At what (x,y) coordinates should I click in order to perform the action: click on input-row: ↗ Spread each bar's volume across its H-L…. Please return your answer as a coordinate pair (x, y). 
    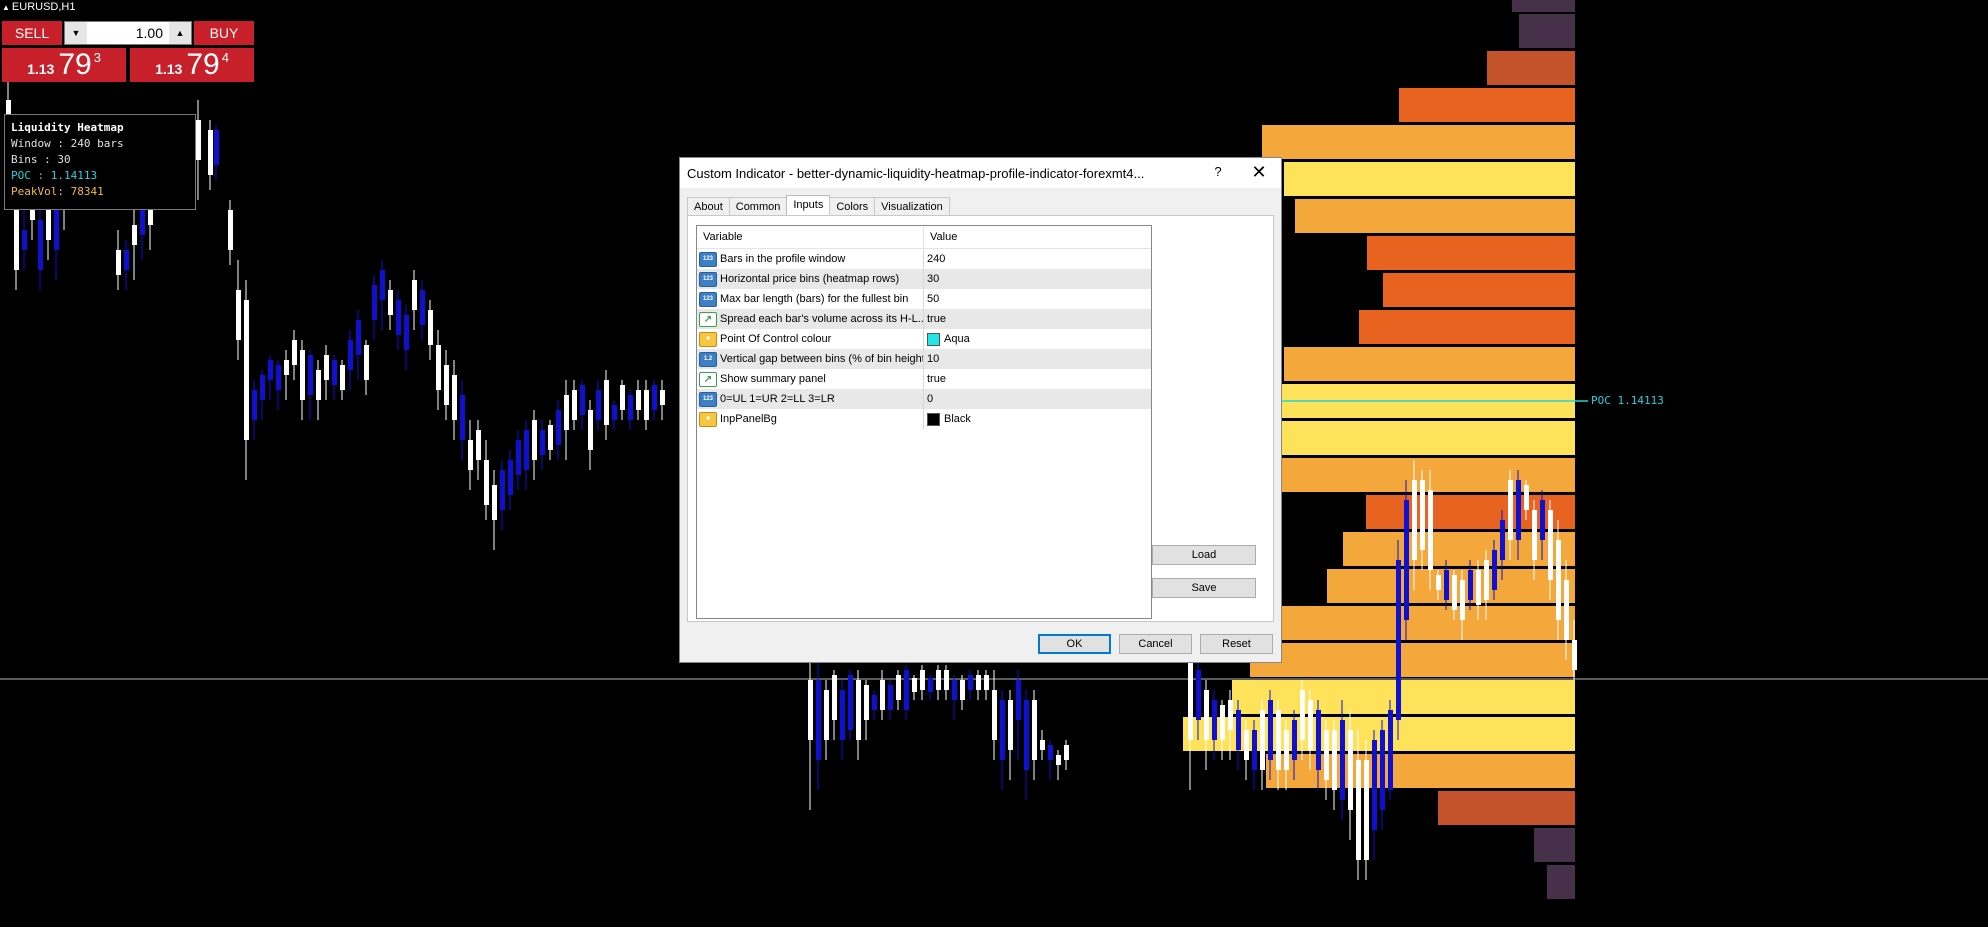
    Looking at the image, I should click on (924, 319).